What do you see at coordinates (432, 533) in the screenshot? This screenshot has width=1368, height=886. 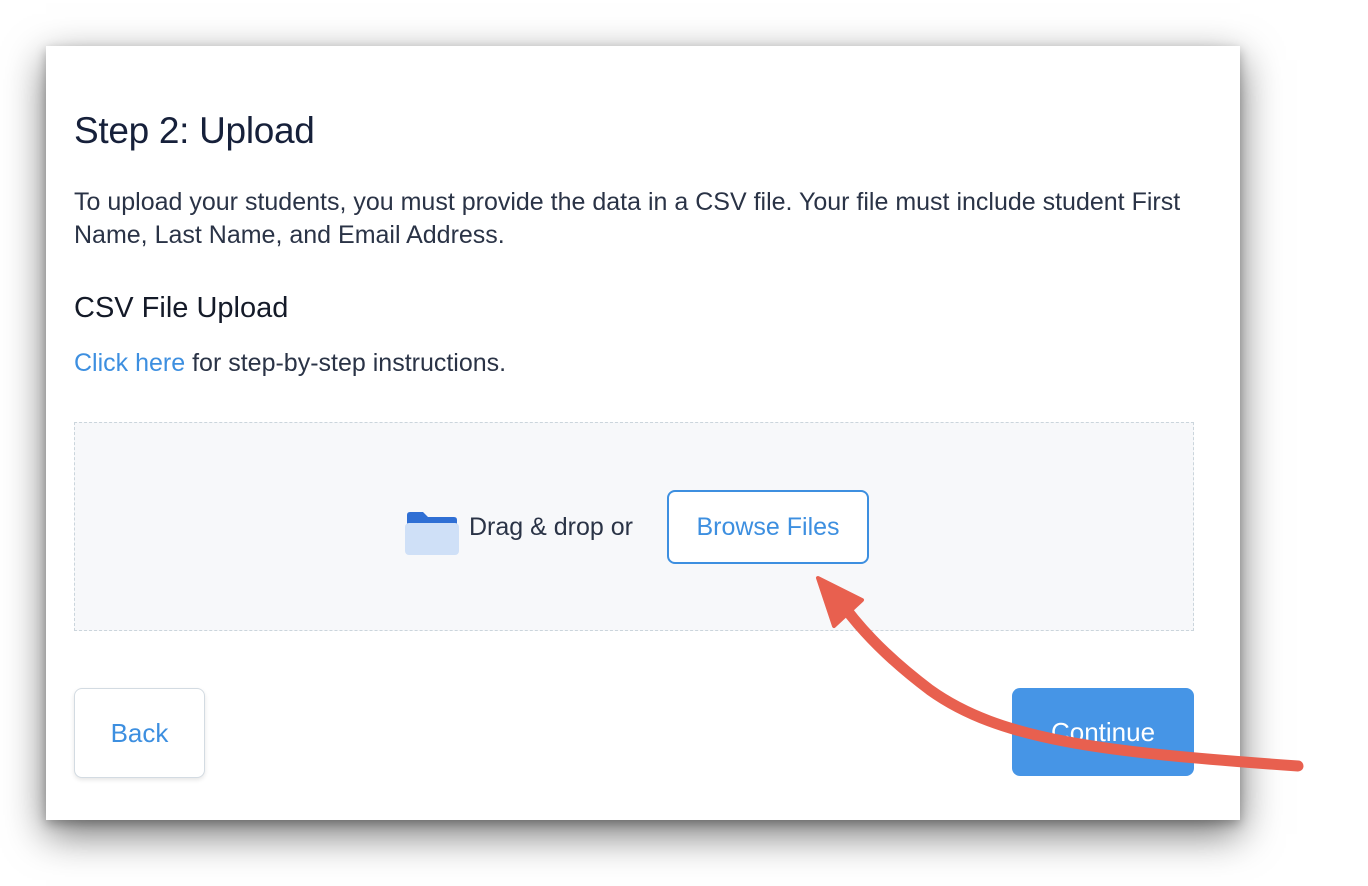 I see `folder-icon` at bounding box center [432, 533].